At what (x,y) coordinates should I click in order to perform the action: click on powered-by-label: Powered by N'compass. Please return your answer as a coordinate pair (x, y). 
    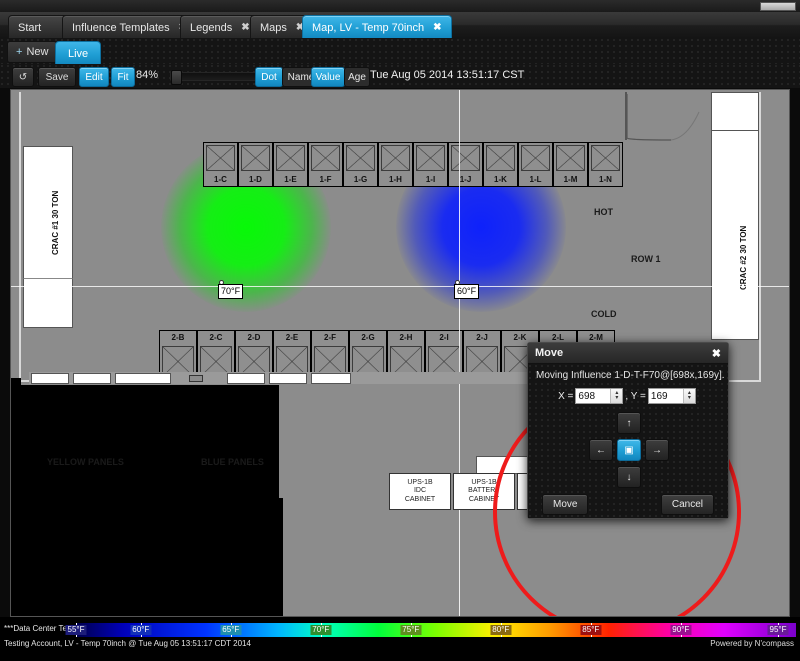
    Looking at the image, I should click on (752, 643).